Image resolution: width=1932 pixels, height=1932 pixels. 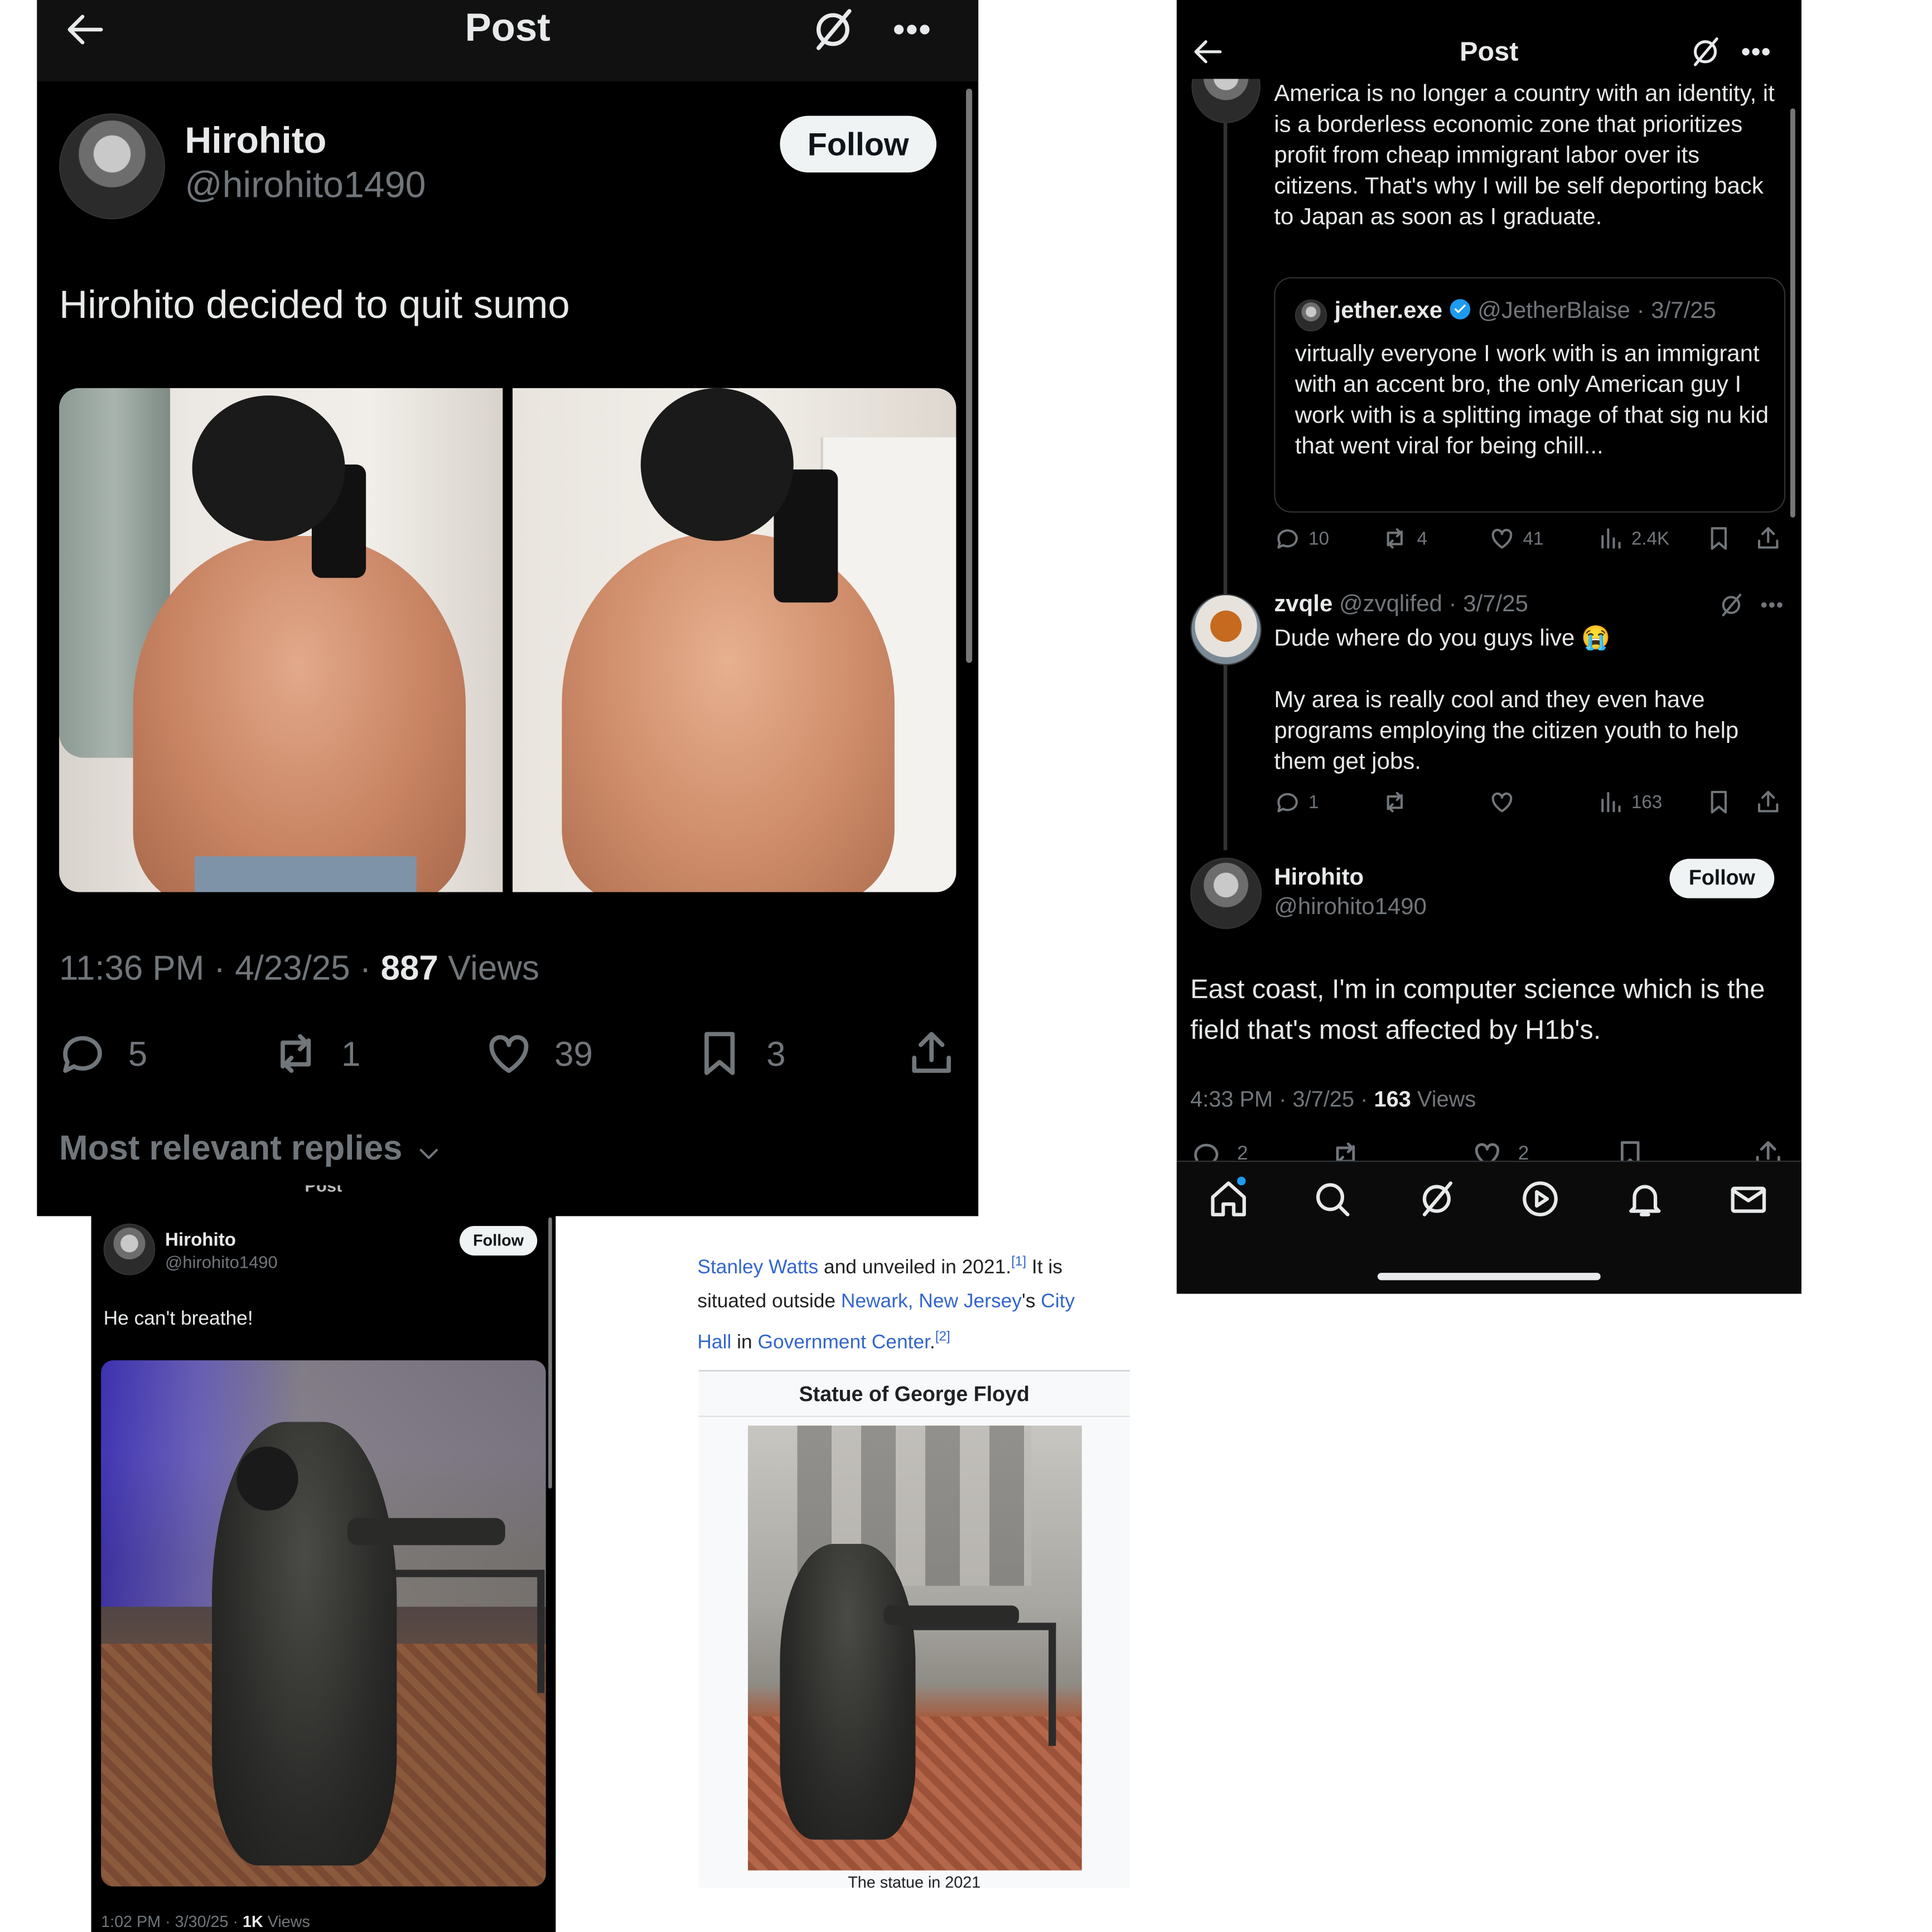 What do you see at coordinates (306, 874) in the screenshot?
I see `jeans` at bounding box center [306, 874].